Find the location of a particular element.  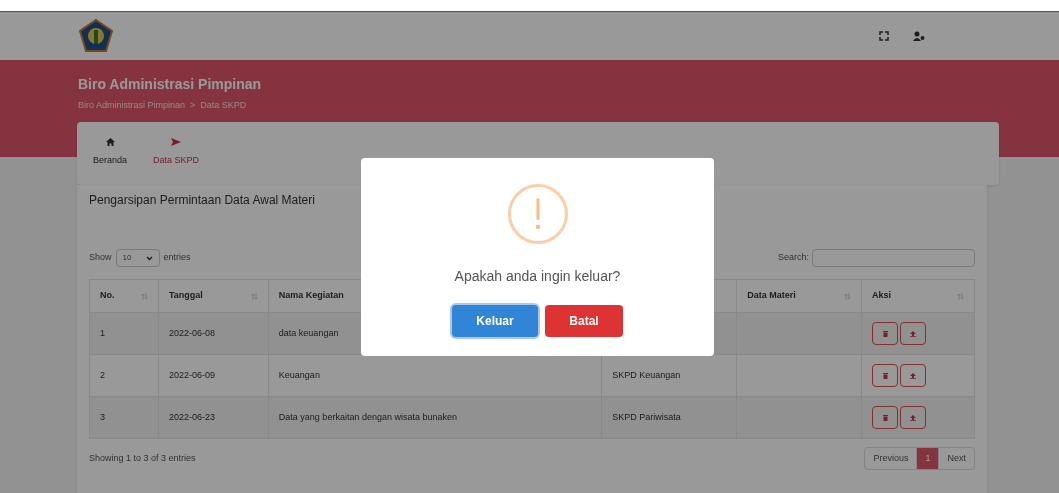

entries-label: entries is located at coordinates (177, 258).